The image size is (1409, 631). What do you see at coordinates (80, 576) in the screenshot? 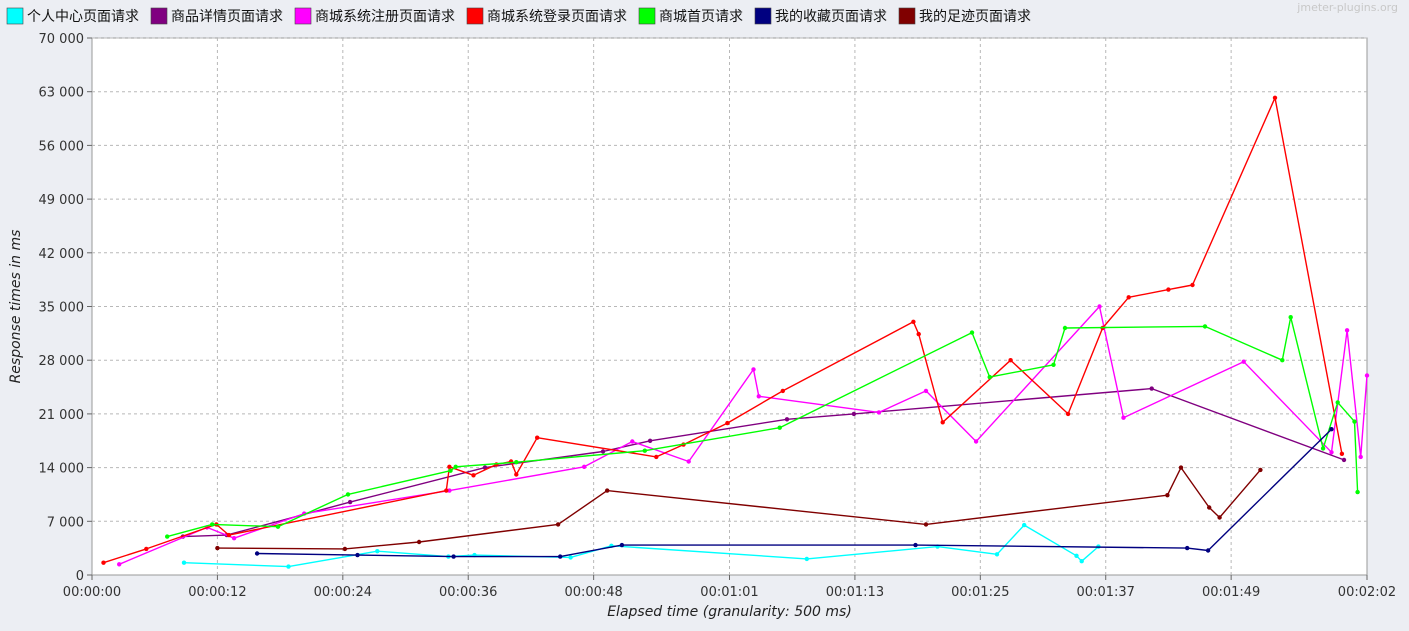
I see `y-tick-label: 0` at bounding box center [80, 576].